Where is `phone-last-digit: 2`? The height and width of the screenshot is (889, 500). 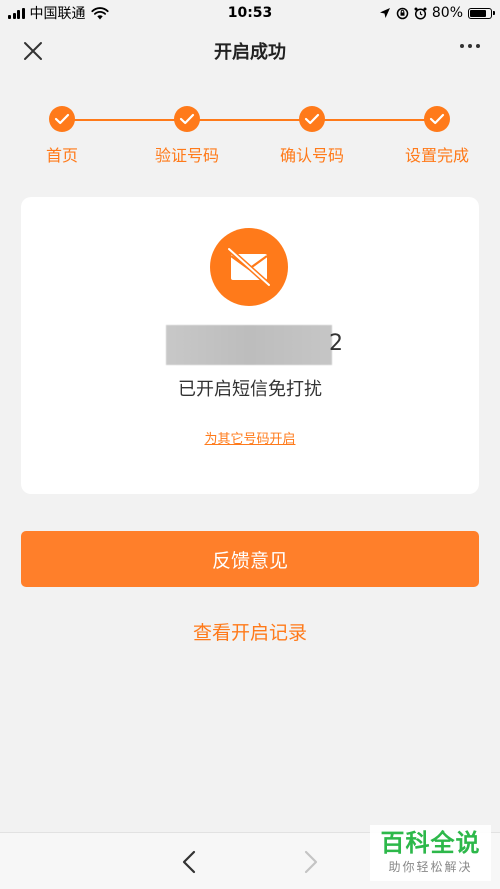
phone-last-digit: 2 is located at coordinates (336, 343).